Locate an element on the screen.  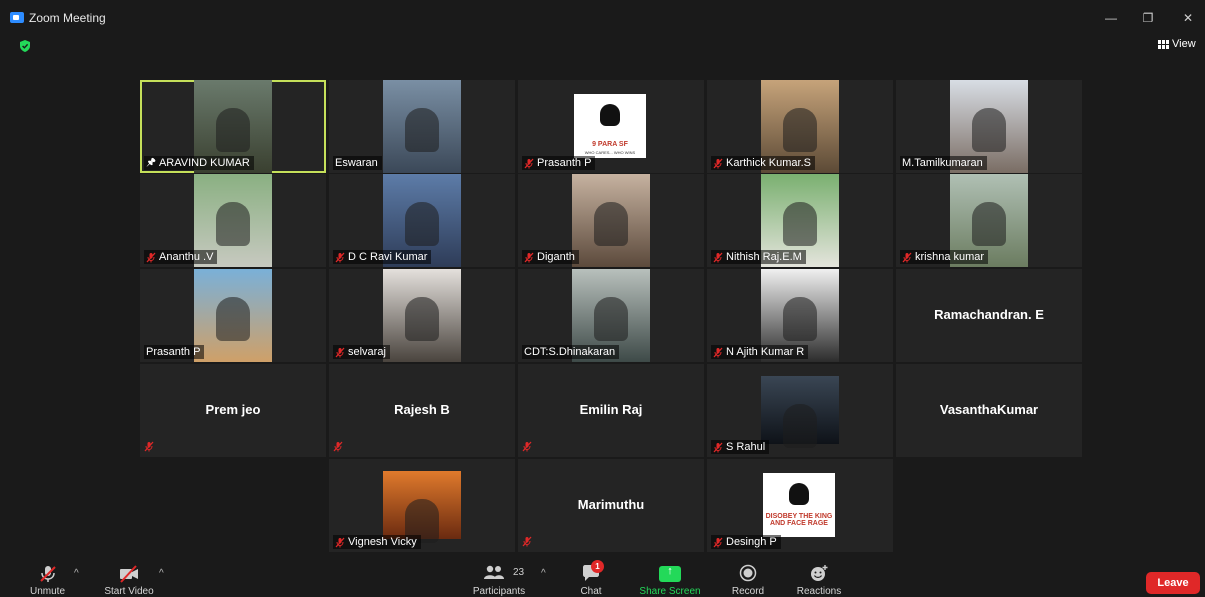
participant-name-label: M.Tamilkumaran is located at coordinates (943, 163).